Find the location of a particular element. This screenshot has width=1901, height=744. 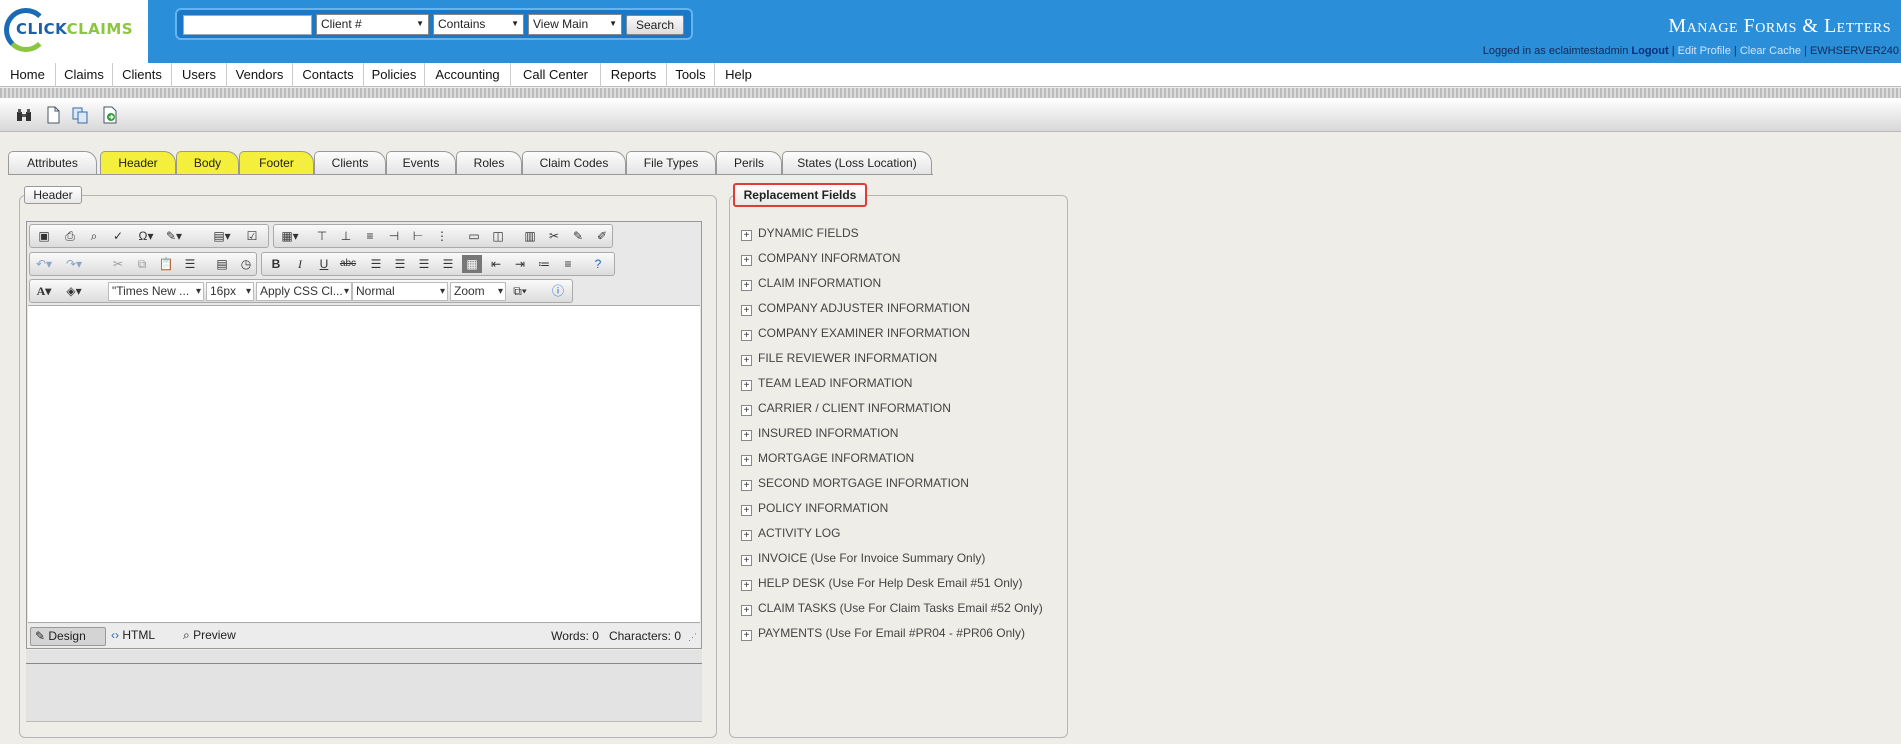

tab-perils: Perils is located at coordinates (749, 162).